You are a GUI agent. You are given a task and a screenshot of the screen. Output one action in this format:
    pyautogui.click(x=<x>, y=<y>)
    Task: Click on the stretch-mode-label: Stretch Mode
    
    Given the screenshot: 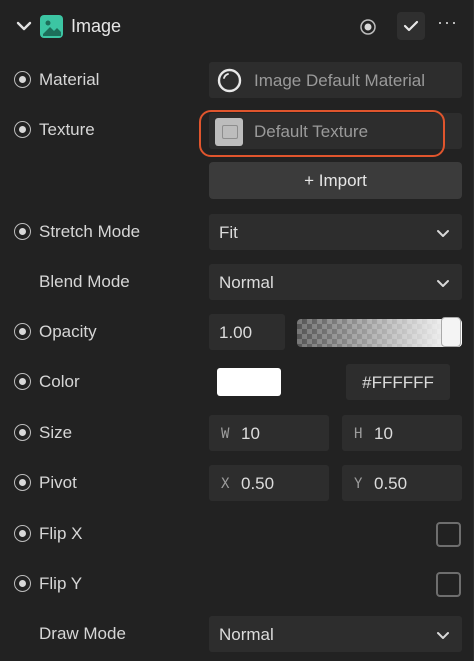 What is the action you would take?
    pyautogui.click(x=90, y=231)
    